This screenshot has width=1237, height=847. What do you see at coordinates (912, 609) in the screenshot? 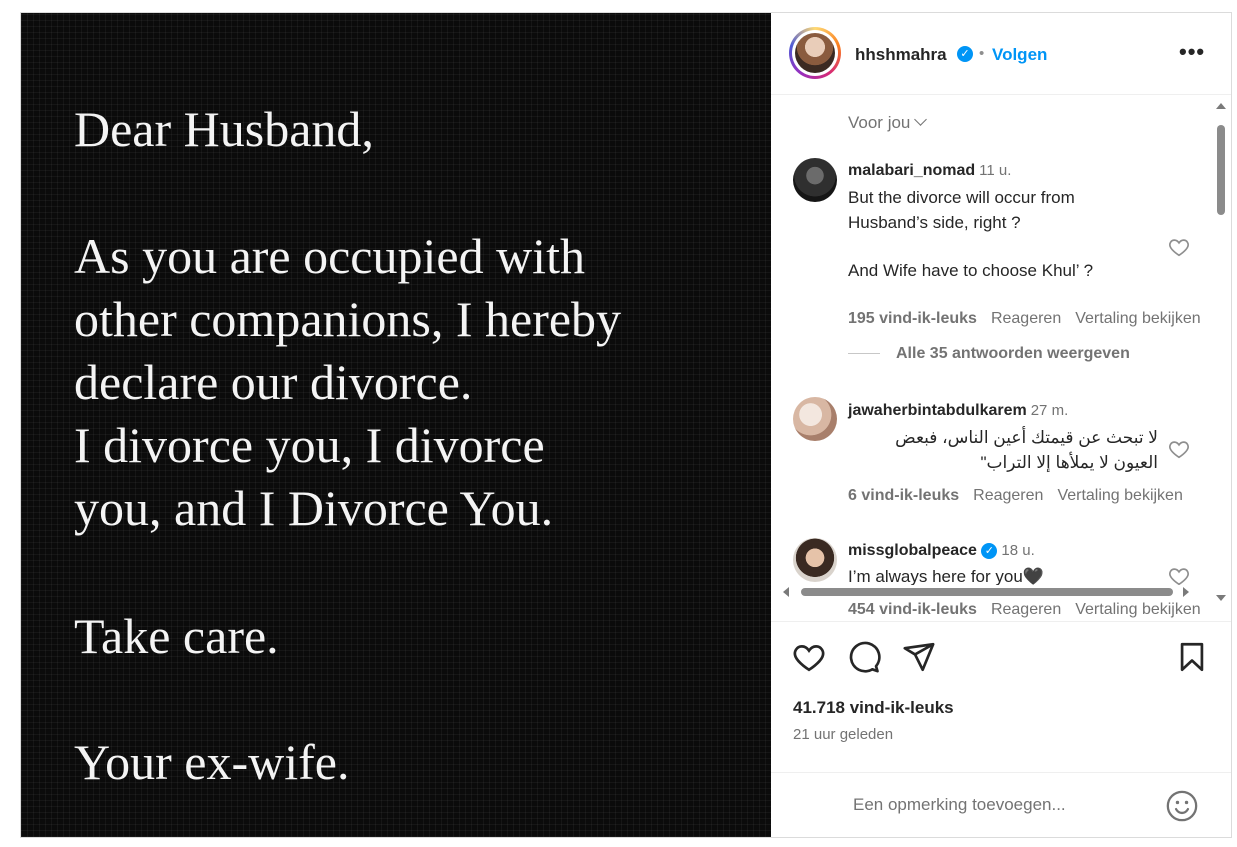
I see `comment-likes: 454 vind-ik-leuks` at bounding box center [912, 609].